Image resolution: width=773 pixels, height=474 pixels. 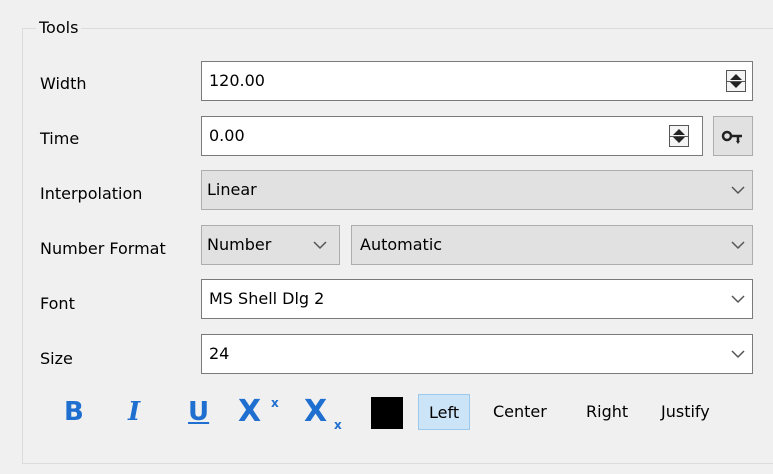 I want to click on width-spin-arrows-icon, so click(x=736, y=81).